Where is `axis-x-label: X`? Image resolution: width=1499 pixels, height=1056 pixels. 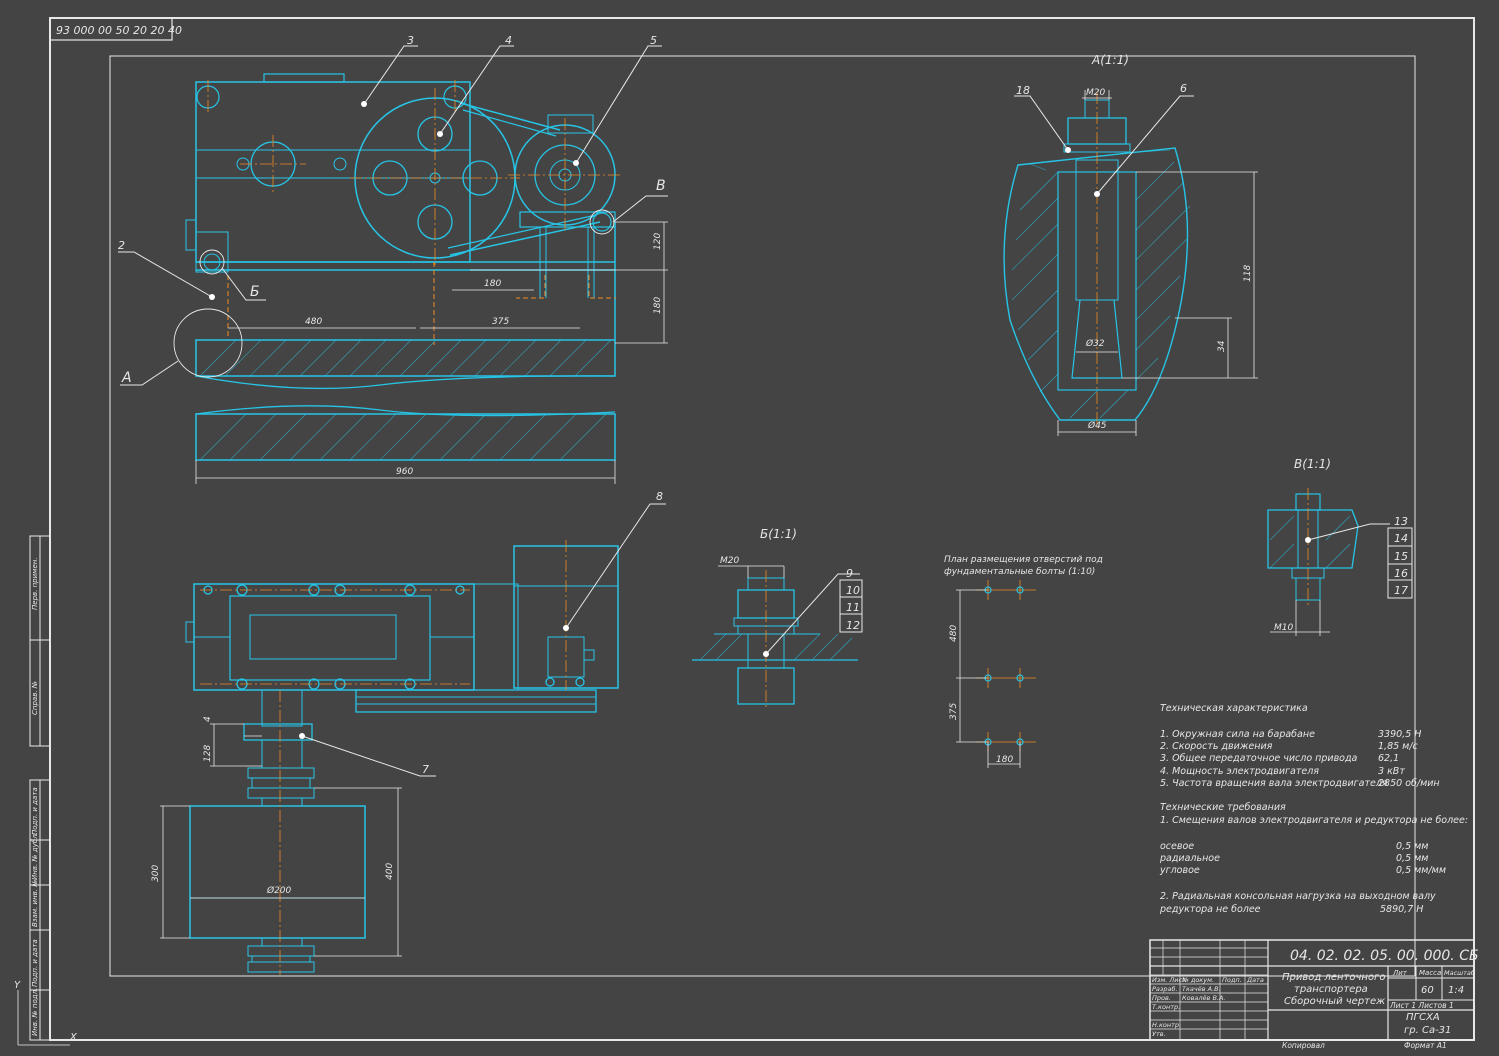 axis-x-label: X is located at coordinates (73, 1037).